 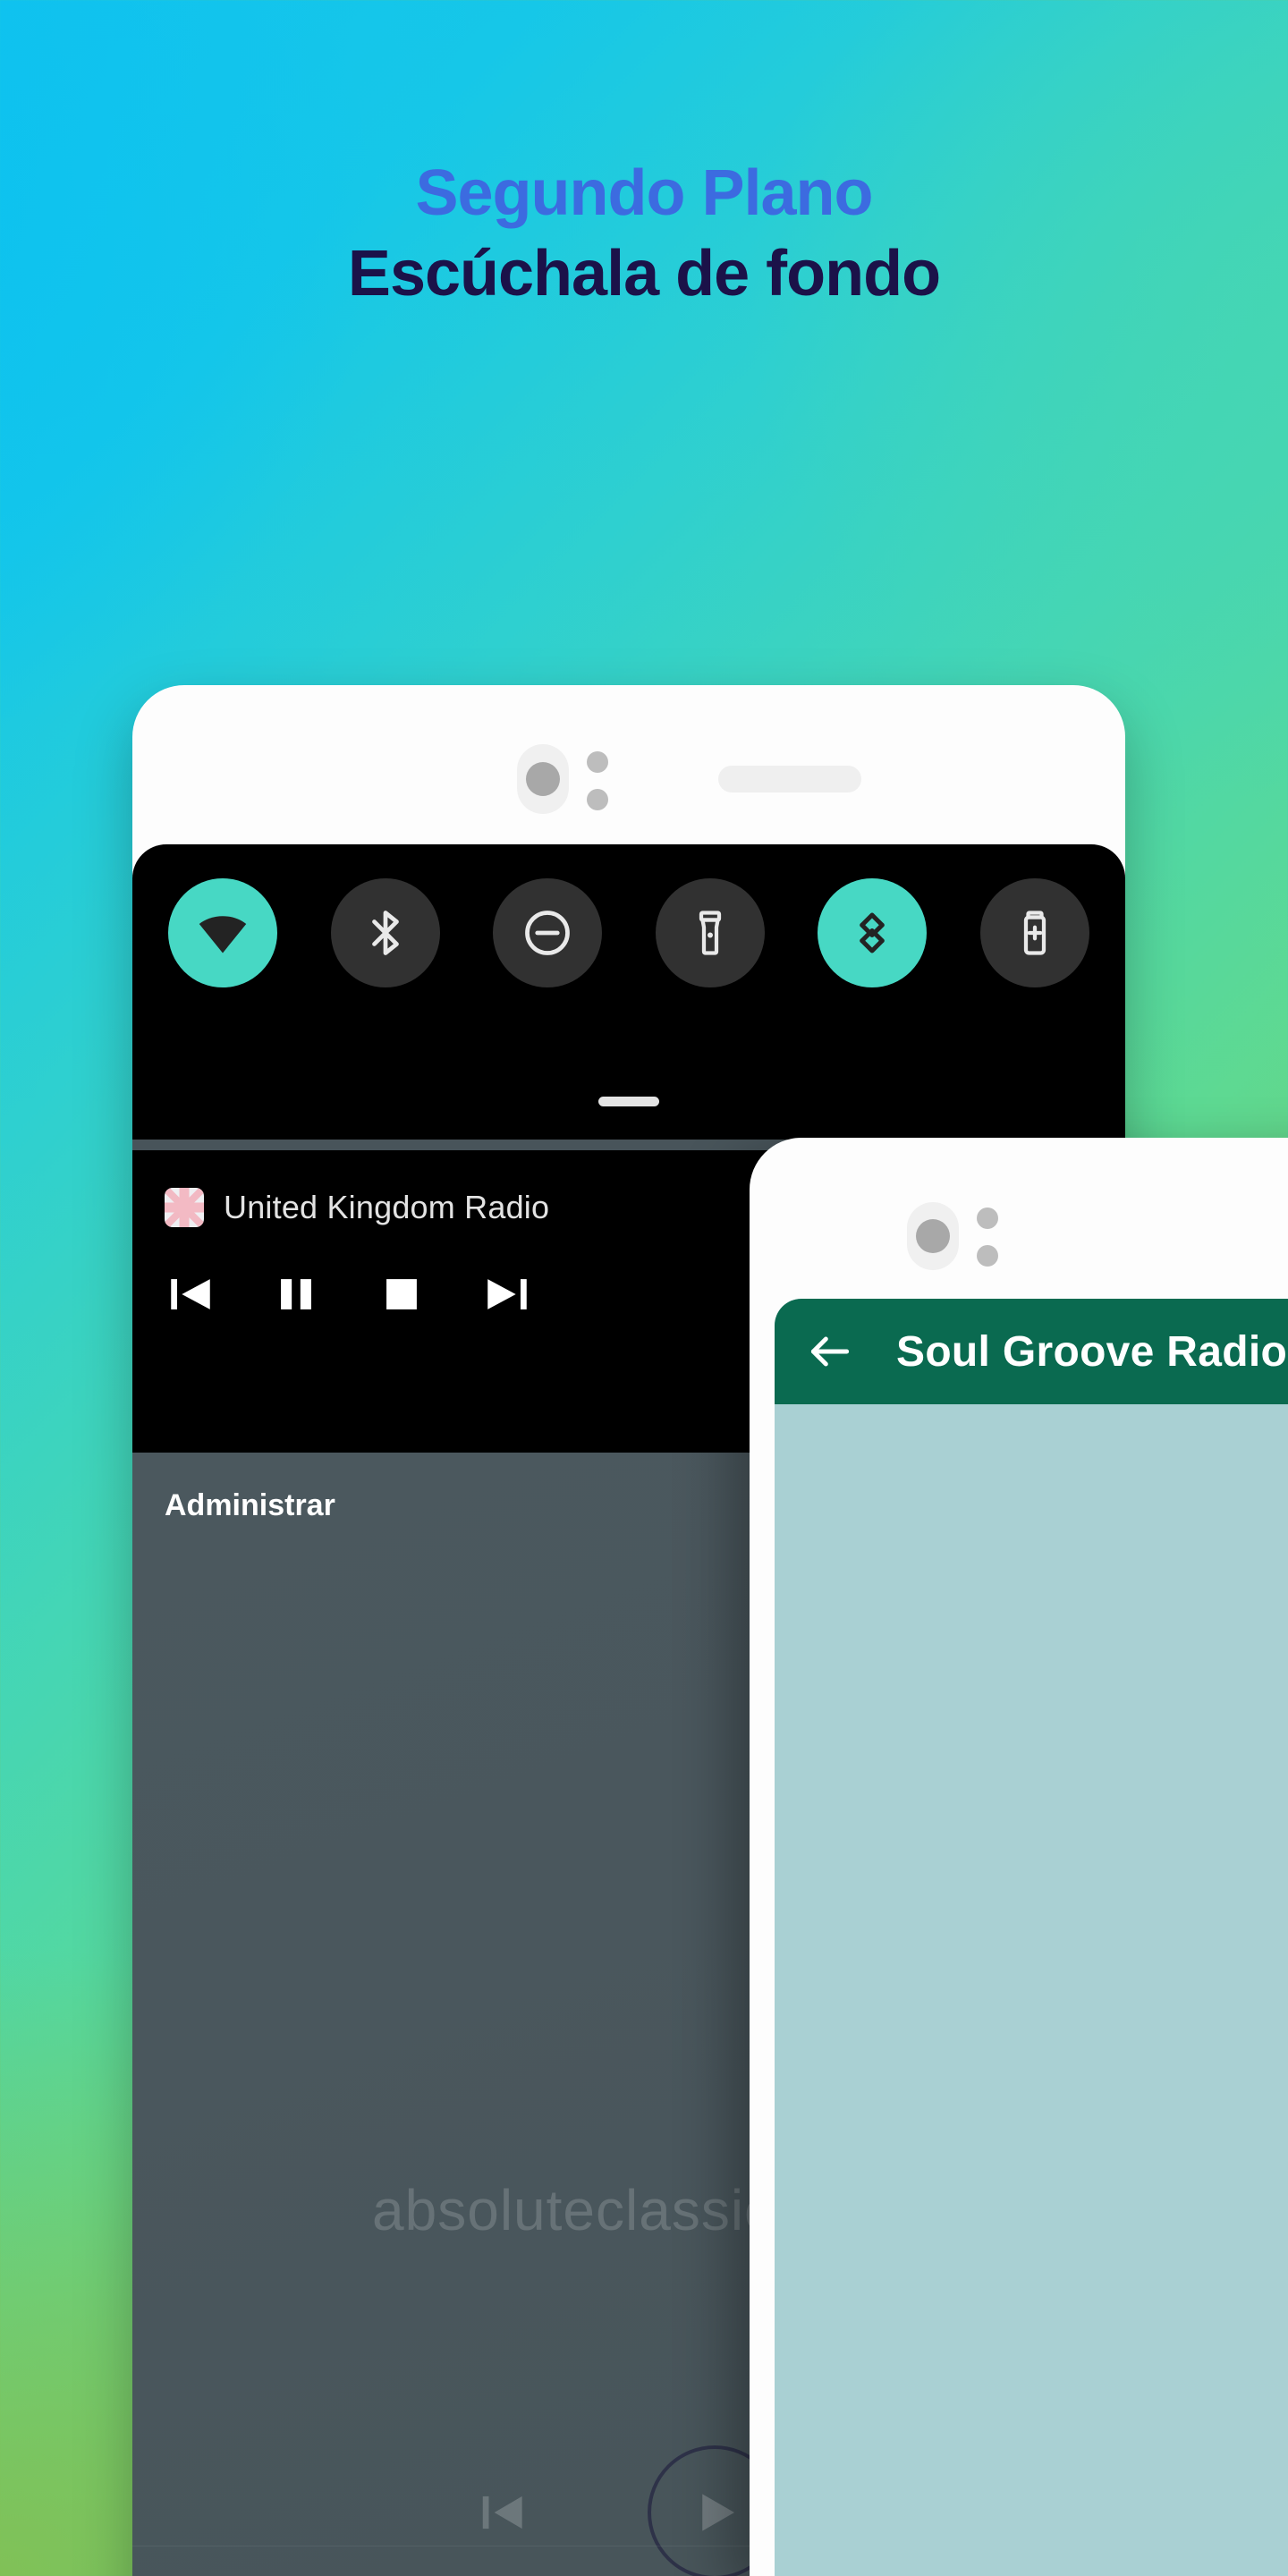 I want to click on wifi-icon, so click(x=223, y=933).